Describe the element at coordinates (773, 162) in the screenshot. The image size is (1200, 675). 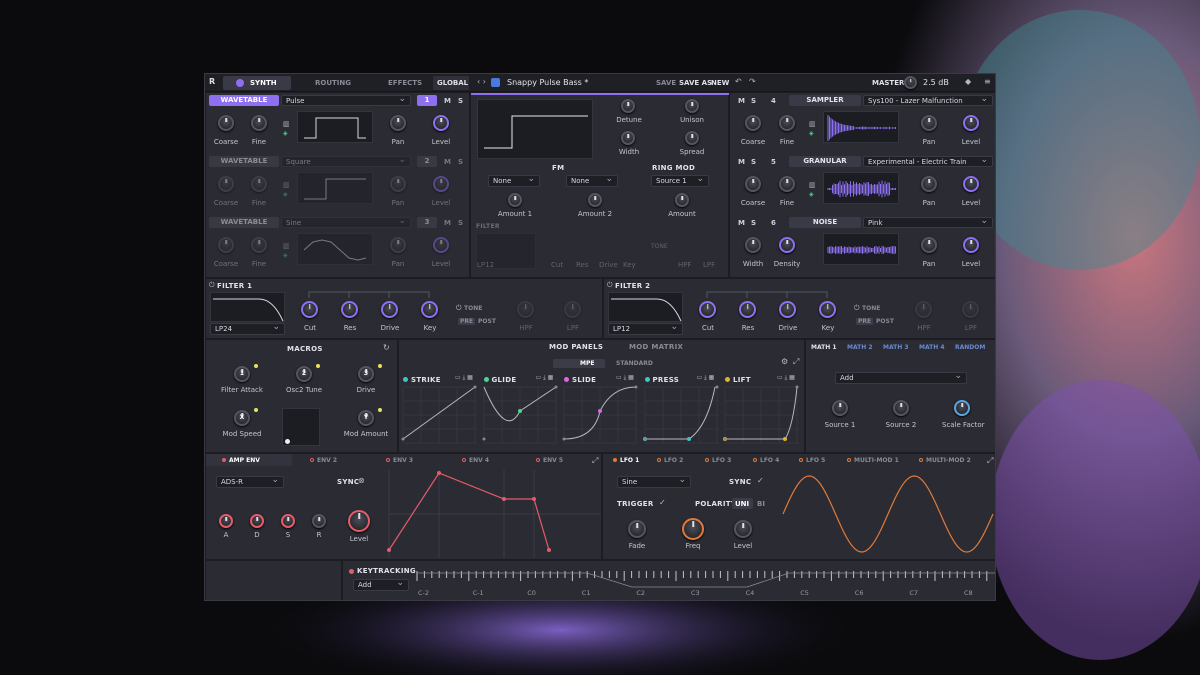
I see `source-number: 5` at that location.